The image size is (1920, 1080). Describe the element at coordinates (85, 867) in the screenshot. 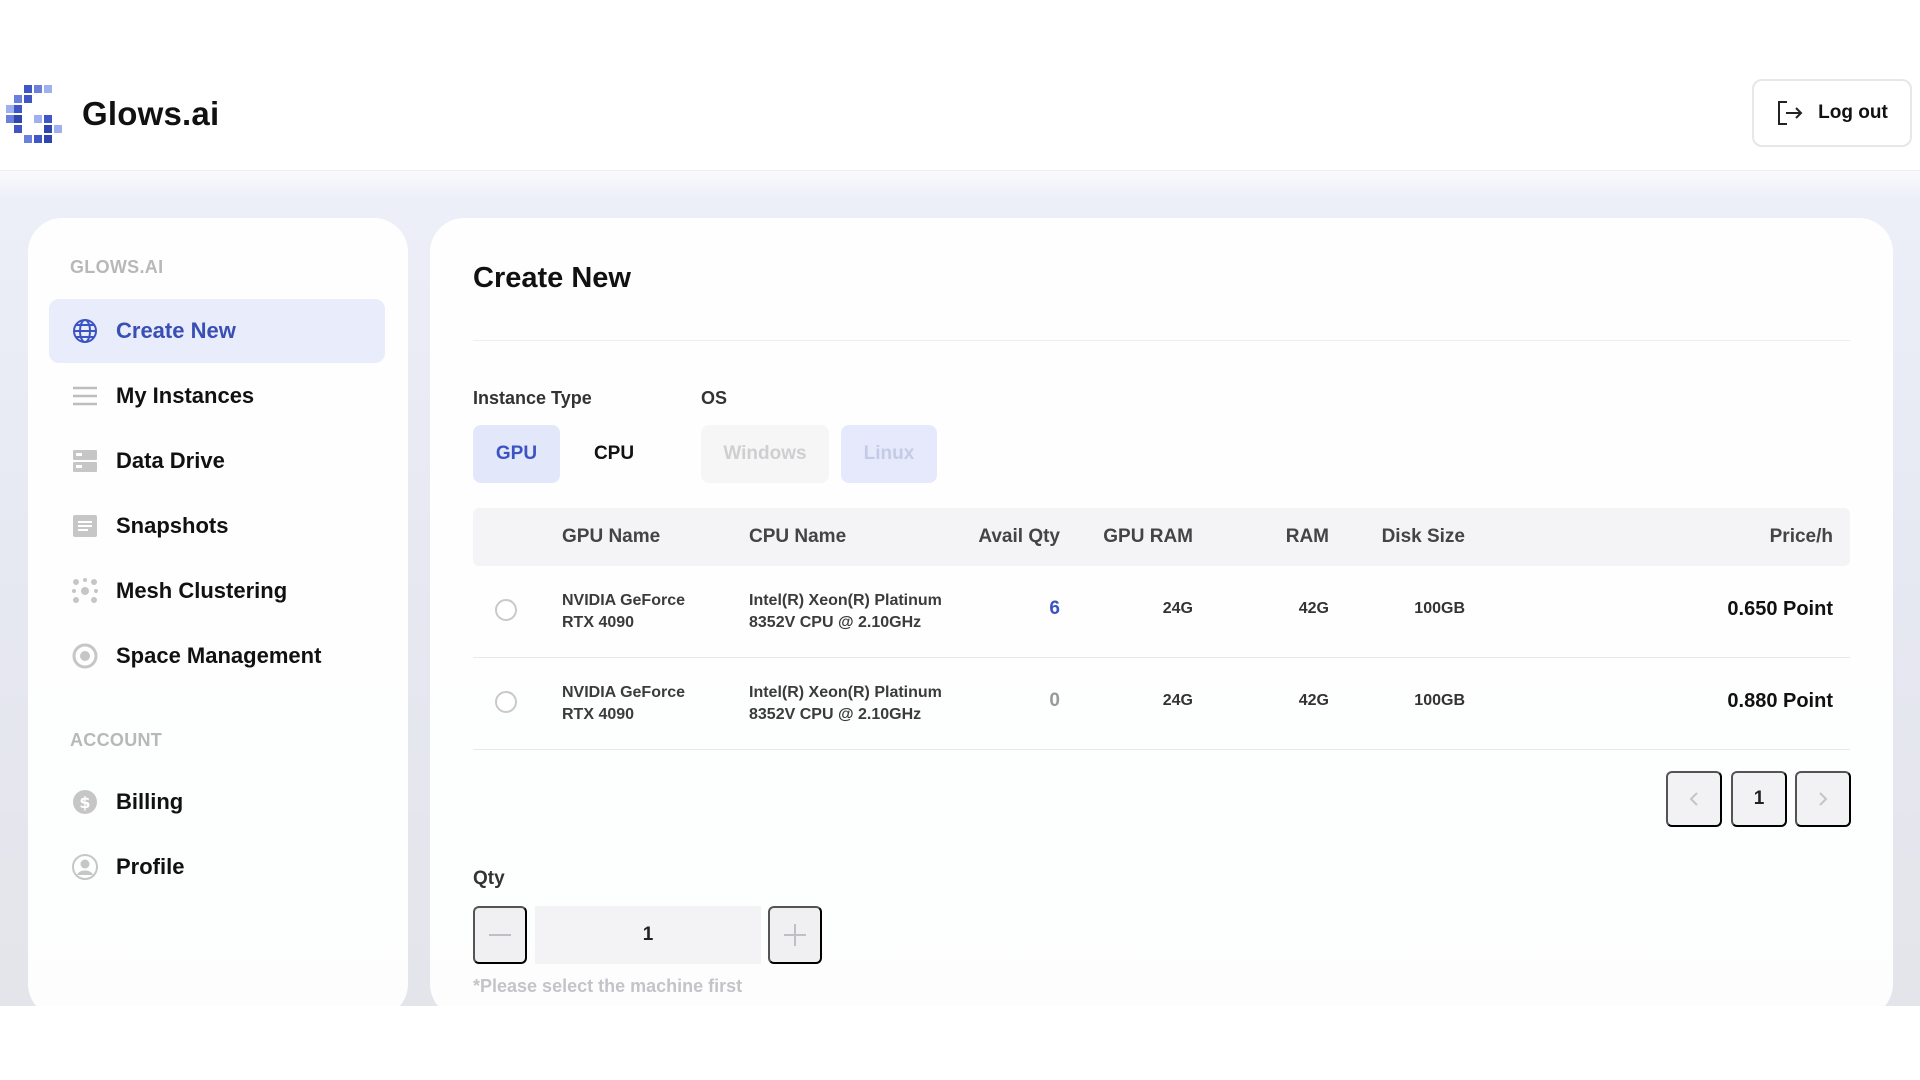

I see `user-icon` at that location.